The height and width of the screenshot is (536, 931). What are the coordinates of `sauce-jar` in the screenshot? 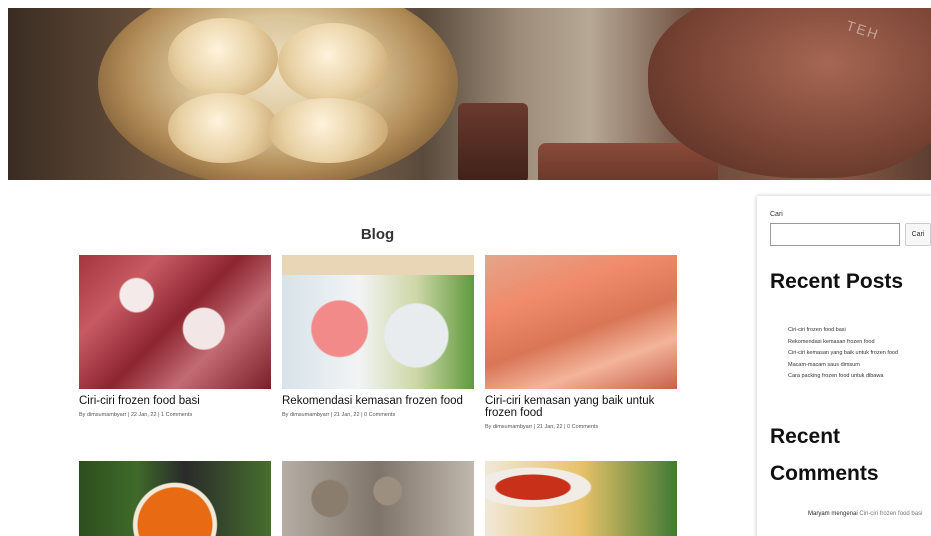 It's located at (493, 141).